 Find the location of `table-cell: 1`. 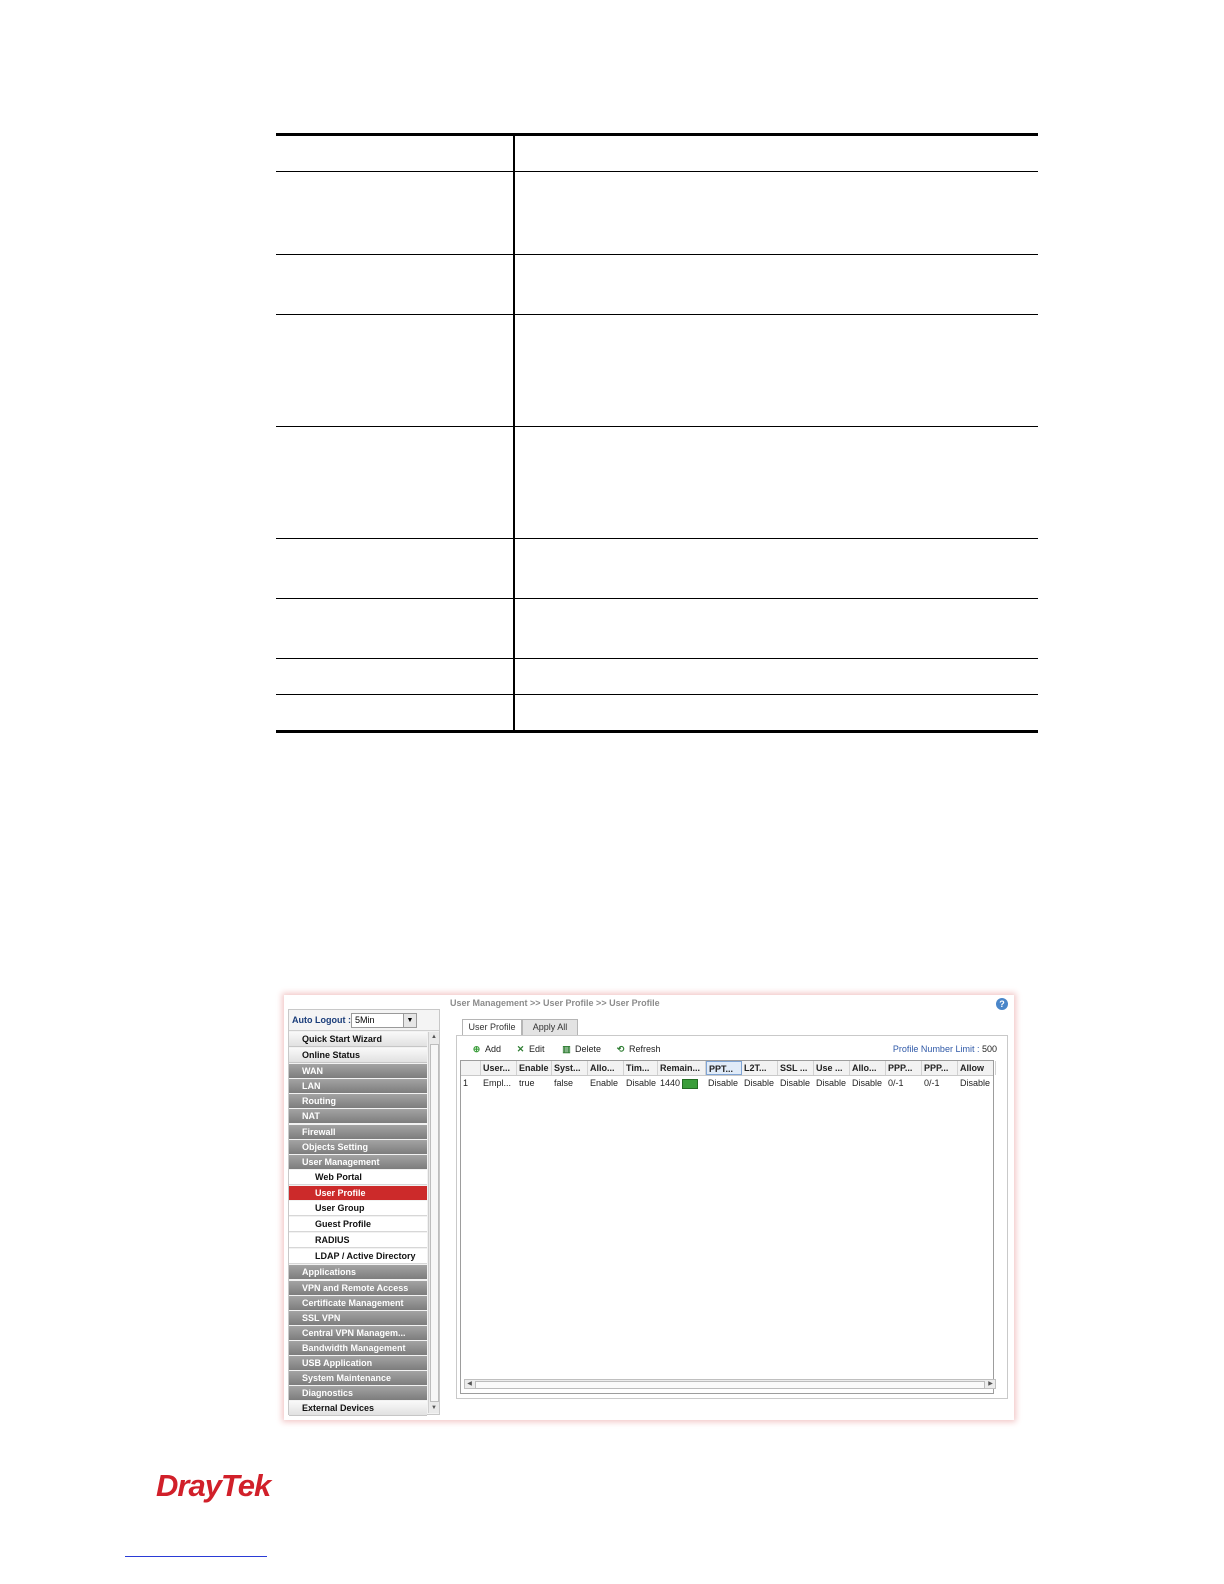

table-cell: 1 is located at coordinates (471, 1083).